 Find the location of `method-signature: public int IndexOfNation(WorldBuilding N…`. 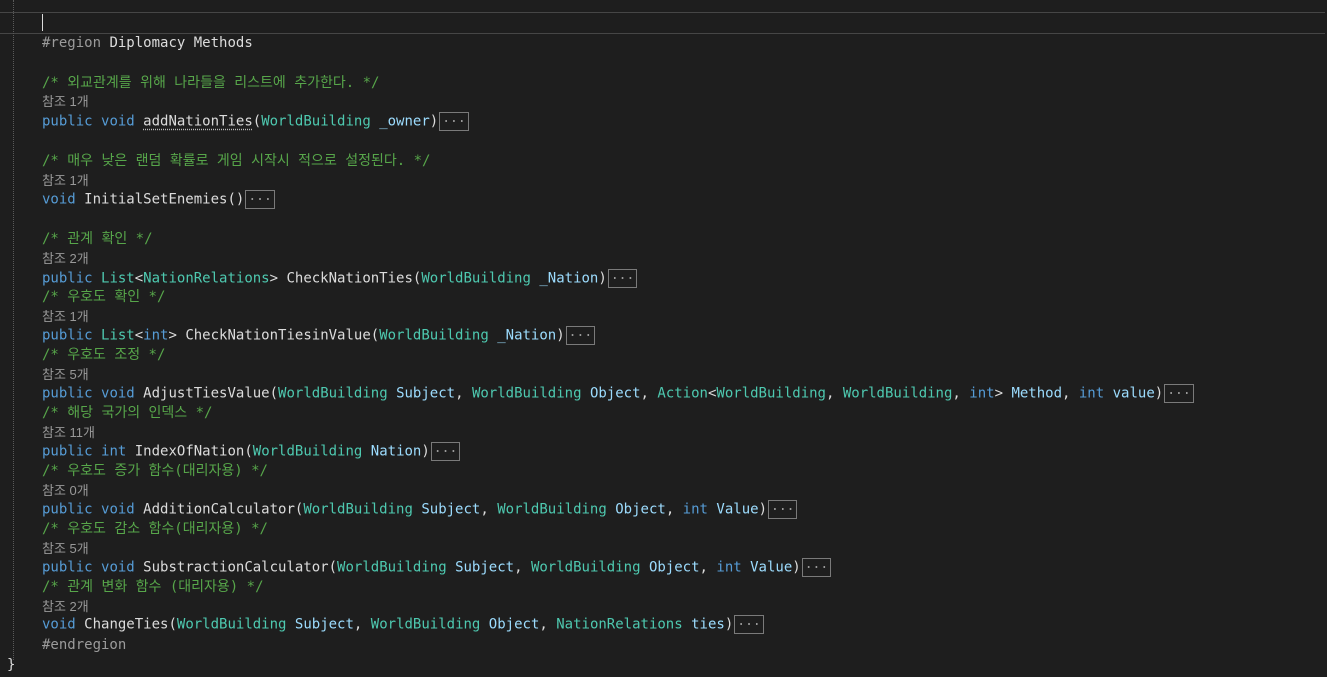

method-signature: public int IndexOfNation(WorldBuilding N… is located at coordinates (251, 451).